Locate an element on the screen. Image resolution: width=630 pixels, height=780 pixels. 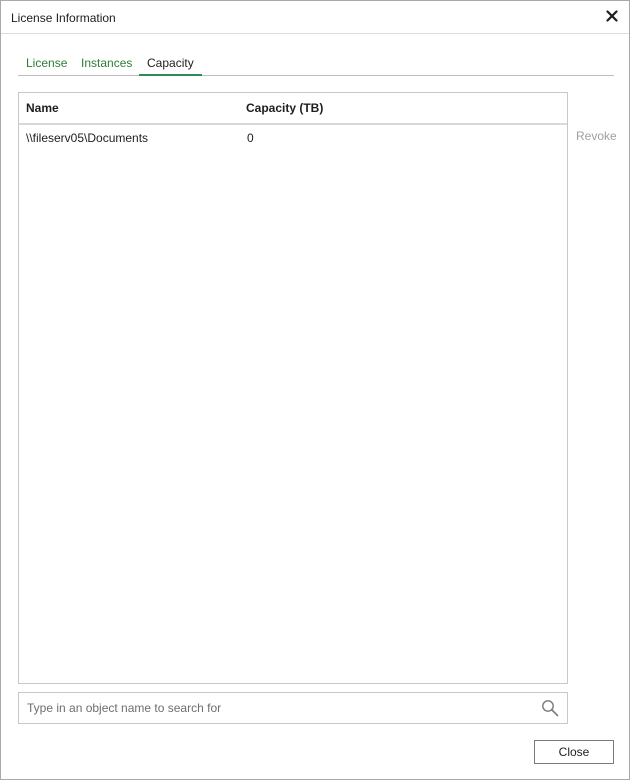
window-title: License Information is located at coordinates (63, 18).